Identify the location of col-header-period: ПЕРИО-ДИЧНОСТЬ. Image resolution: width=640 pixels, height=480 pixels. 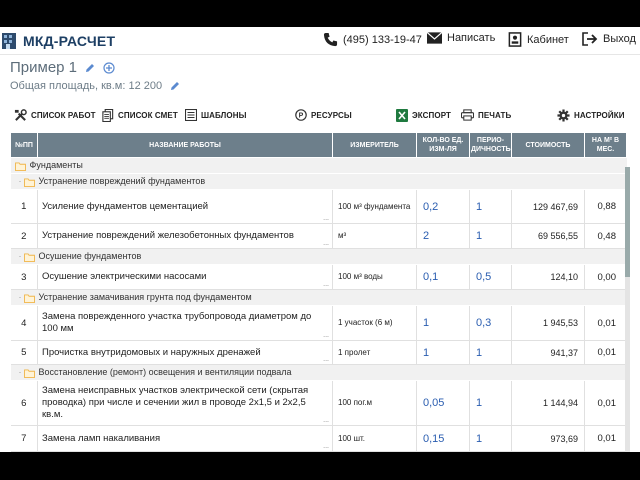
(490, 145).